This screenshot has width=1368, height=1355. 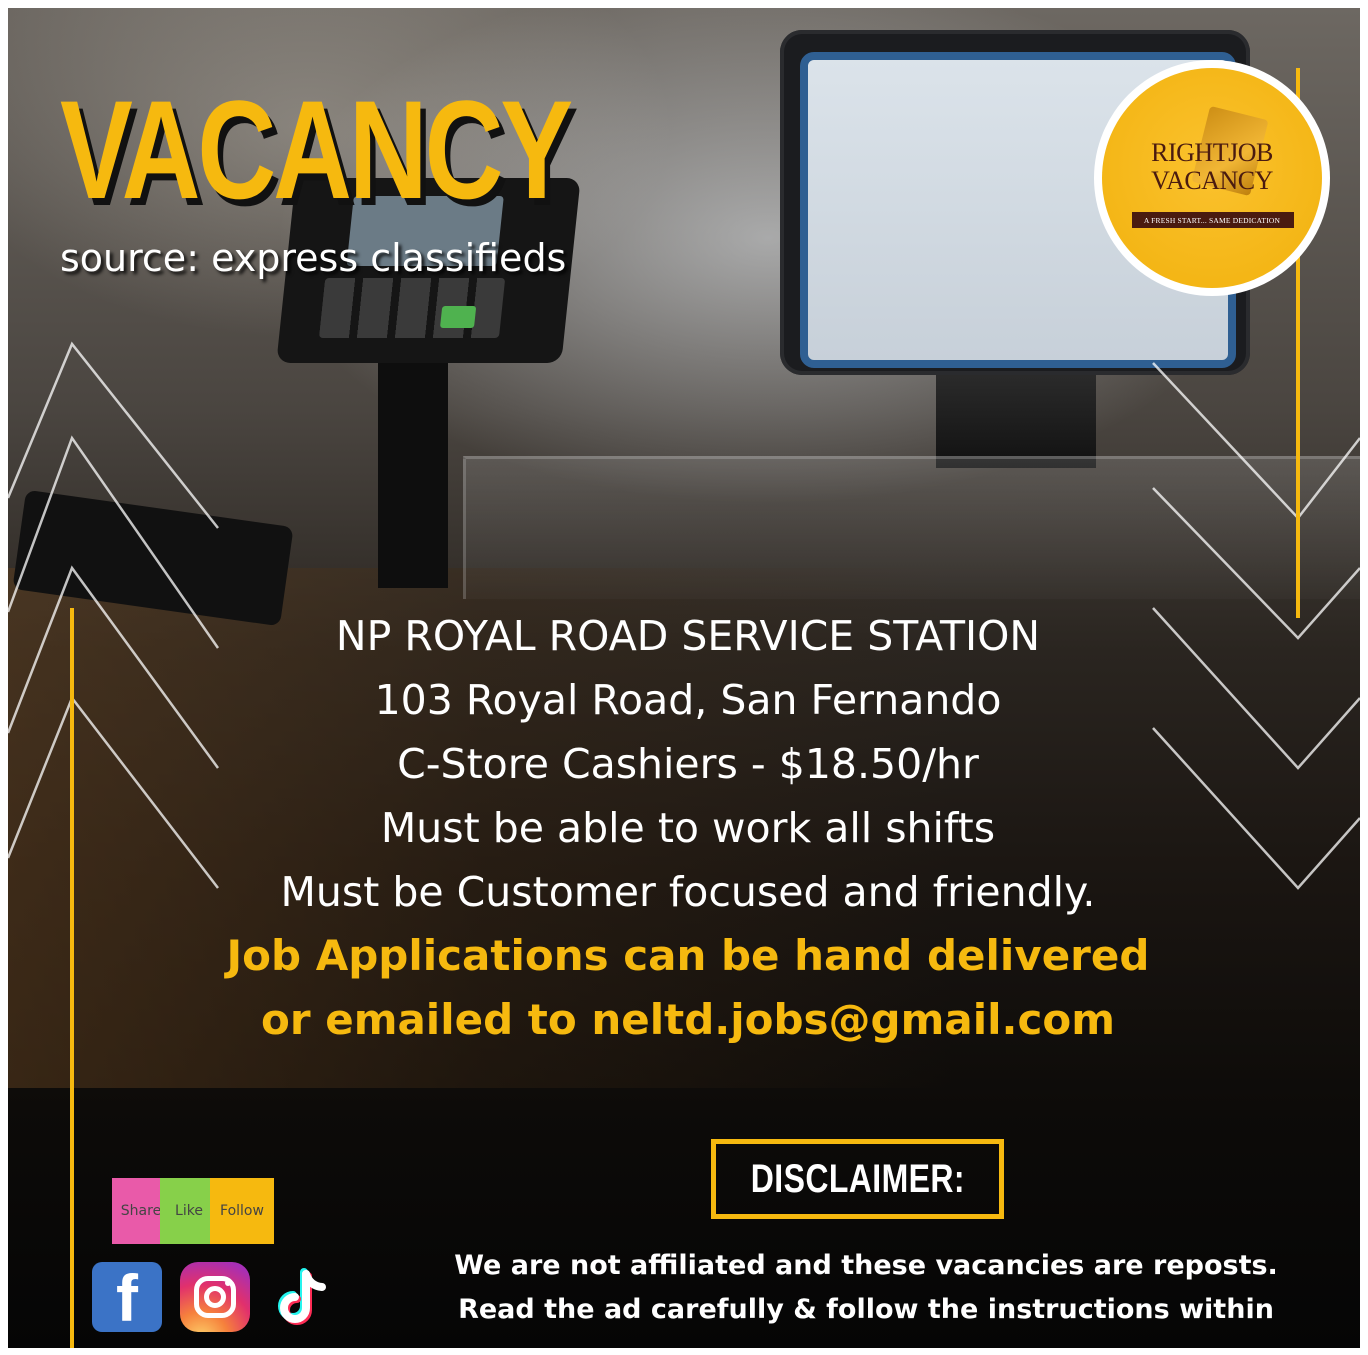 I want to click on instagram-flash, so click(x=228, y=1283).